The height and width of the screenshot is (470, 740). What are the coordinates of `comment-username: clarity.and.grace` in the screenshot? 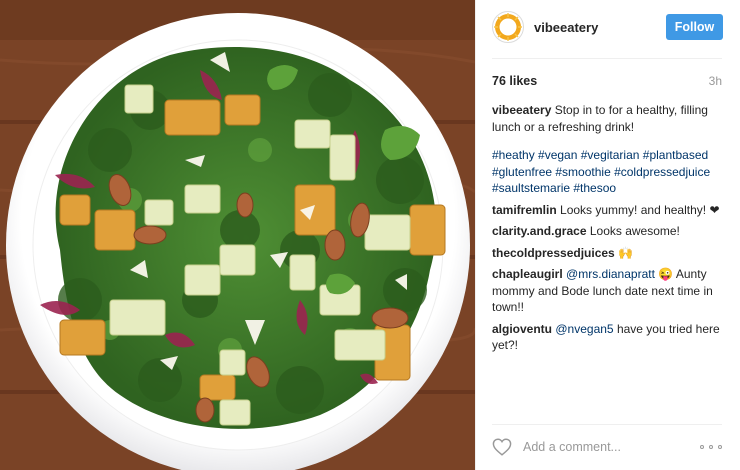 It's located at (539, 231).